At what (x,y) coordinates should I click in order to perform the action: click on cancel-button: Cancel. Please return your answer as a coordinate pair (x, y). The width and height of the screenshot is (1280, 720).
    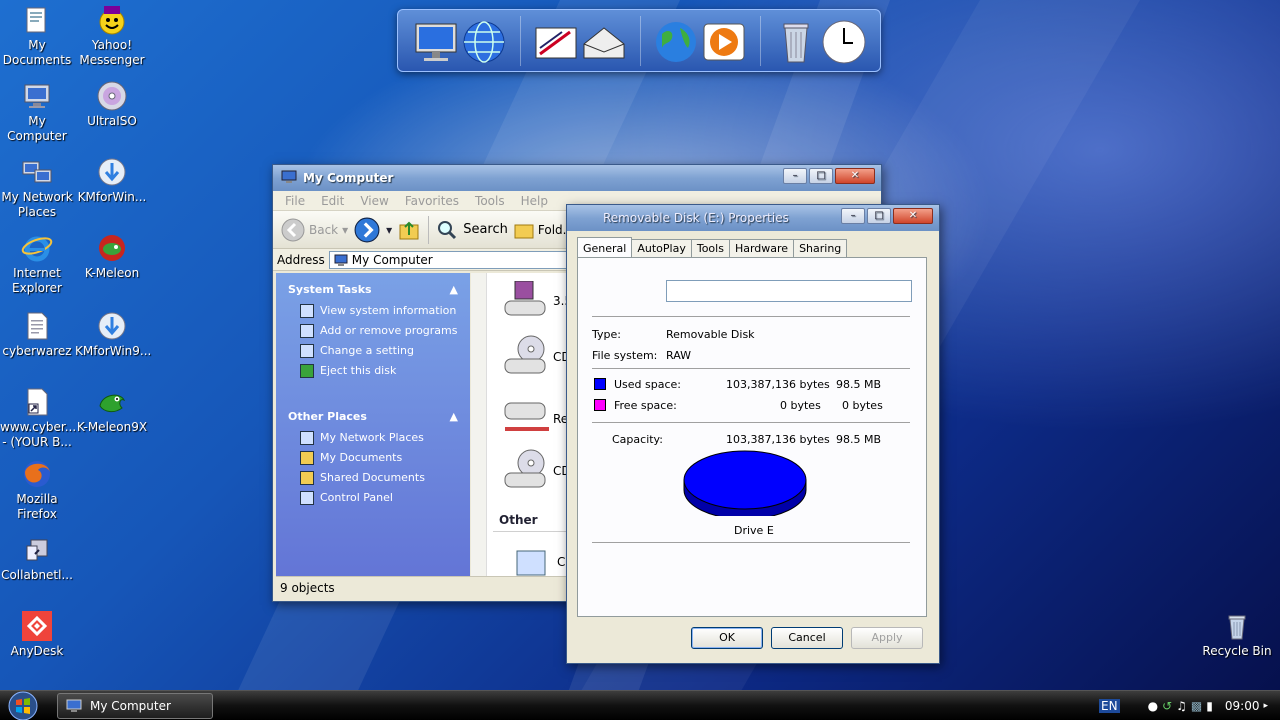
    Looking at the image, I should click on (807, 638).